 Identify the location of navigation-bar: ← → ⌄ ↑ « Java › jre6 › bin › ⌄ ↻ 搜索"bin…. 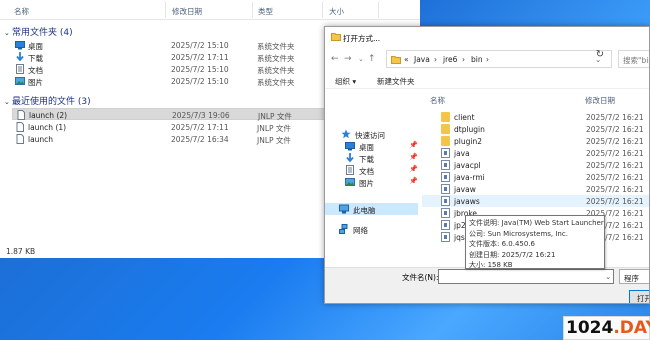
(487, 59).